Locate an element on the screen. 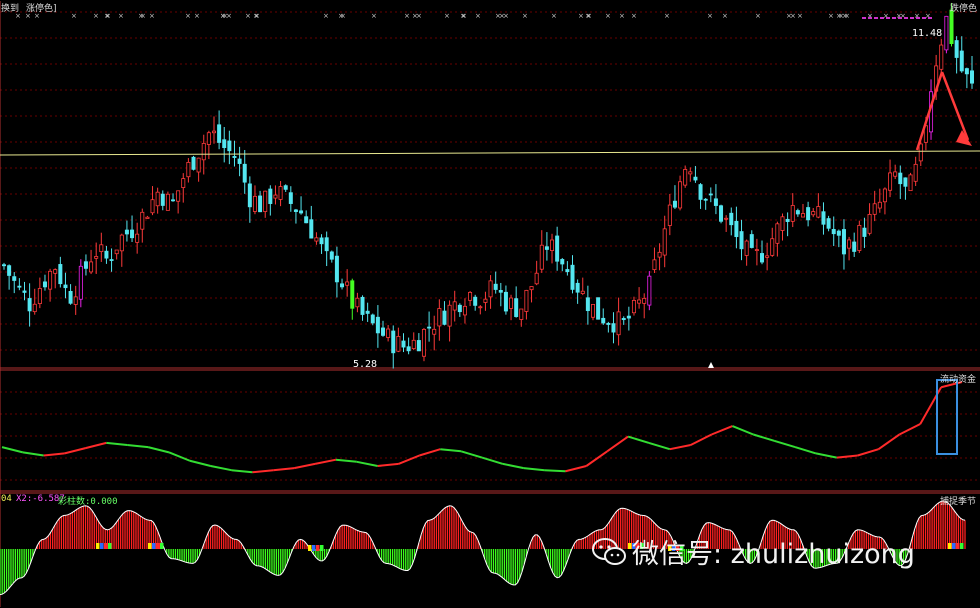  high-price-label: 11.48 is located at coordinates (927, 33).